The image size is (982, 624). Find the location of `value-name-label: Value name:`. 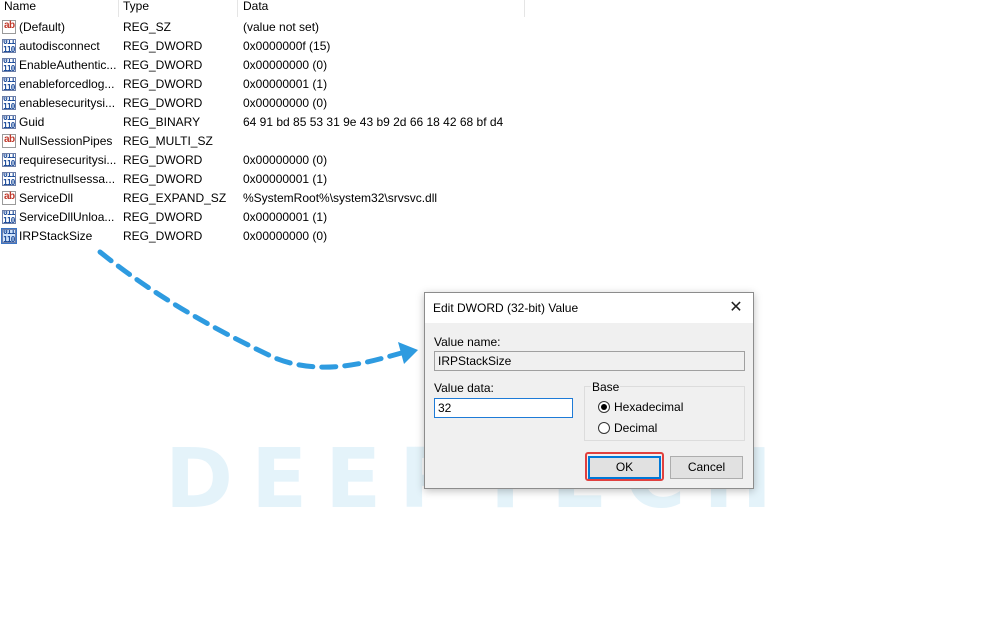

value-name-label: Value name: is located at coordinates (467, 342).